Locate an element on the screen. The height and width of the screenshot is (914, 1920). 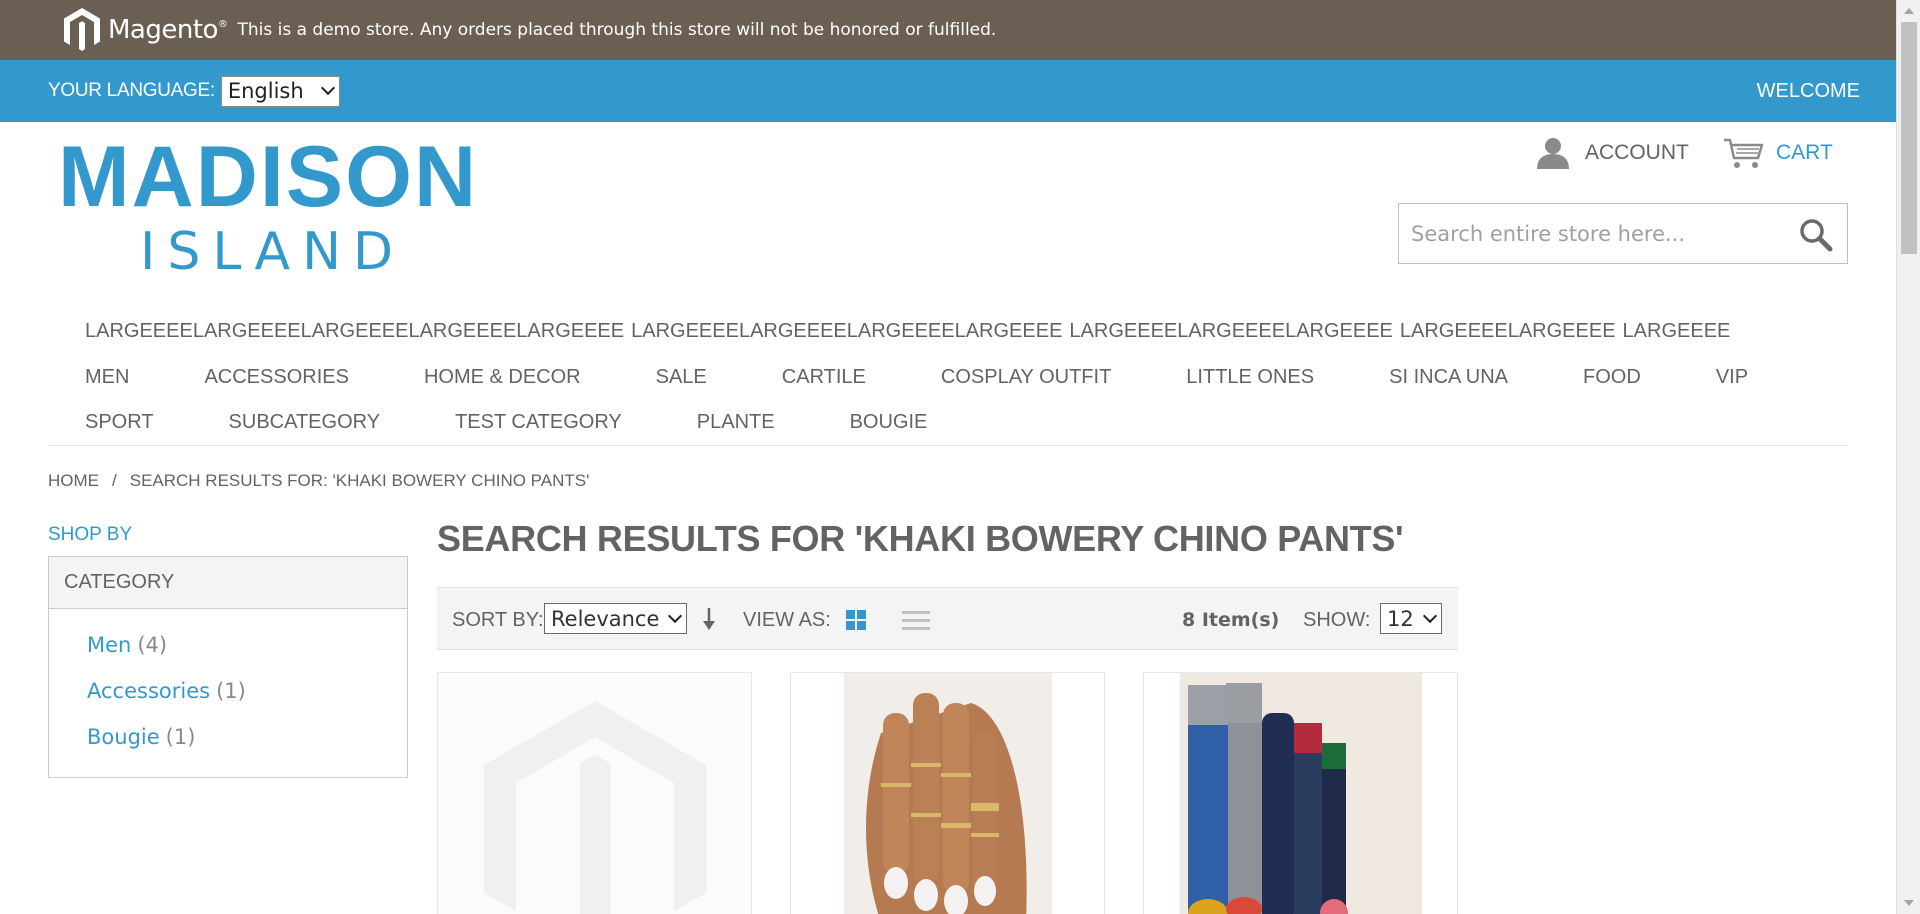
category-filter-item-accessories: Accessories (1) is located at coordinates (247, 692).